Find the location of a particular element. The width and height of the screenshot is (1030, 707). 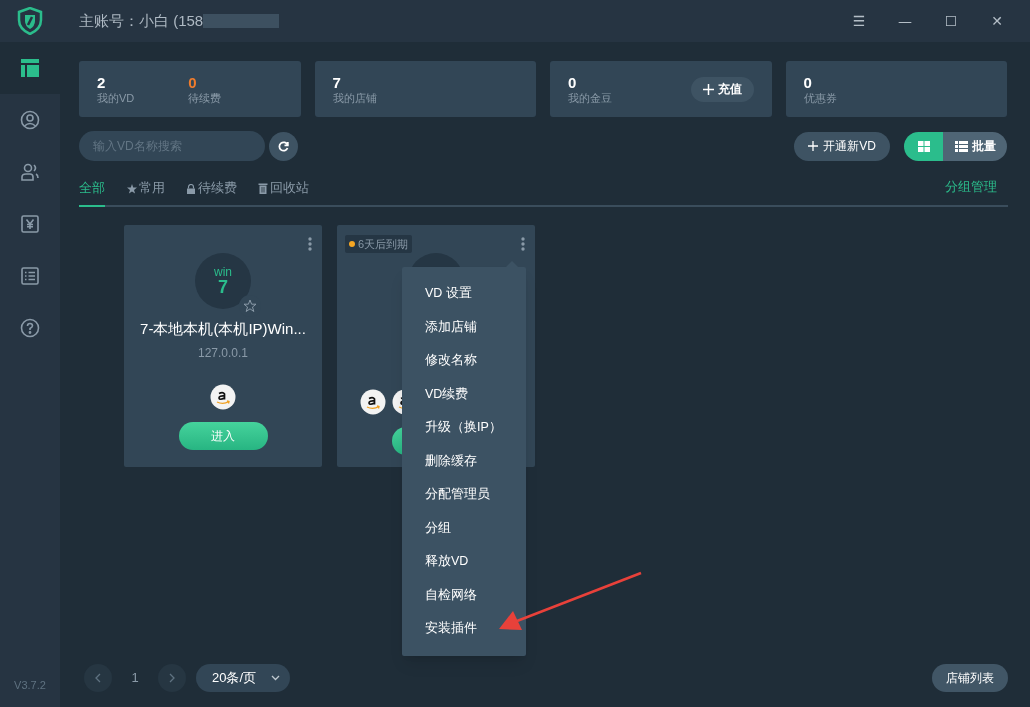

filter-tab: 待续费 is located at coordinates (211, 192).